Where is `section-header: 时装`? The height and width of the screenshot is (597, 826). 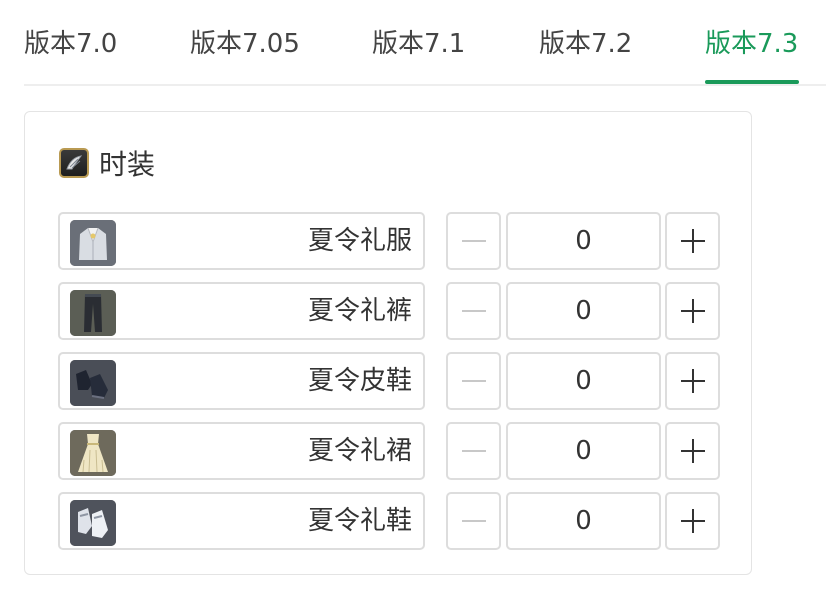
section-header: 时装 is located at coordinates (107, 163).